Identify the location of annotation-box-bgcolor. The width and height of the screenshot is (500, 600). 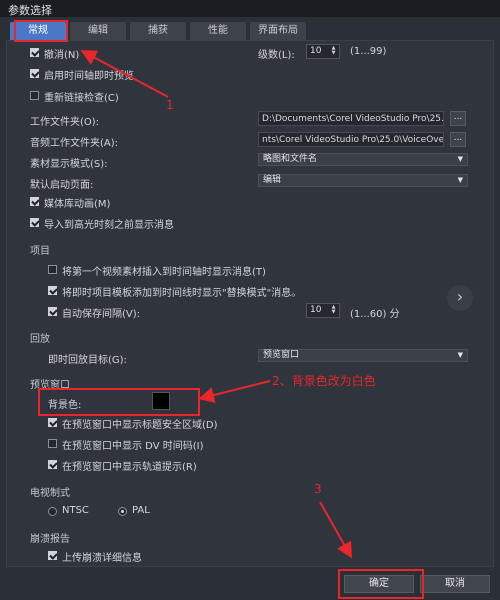
(119, 402).